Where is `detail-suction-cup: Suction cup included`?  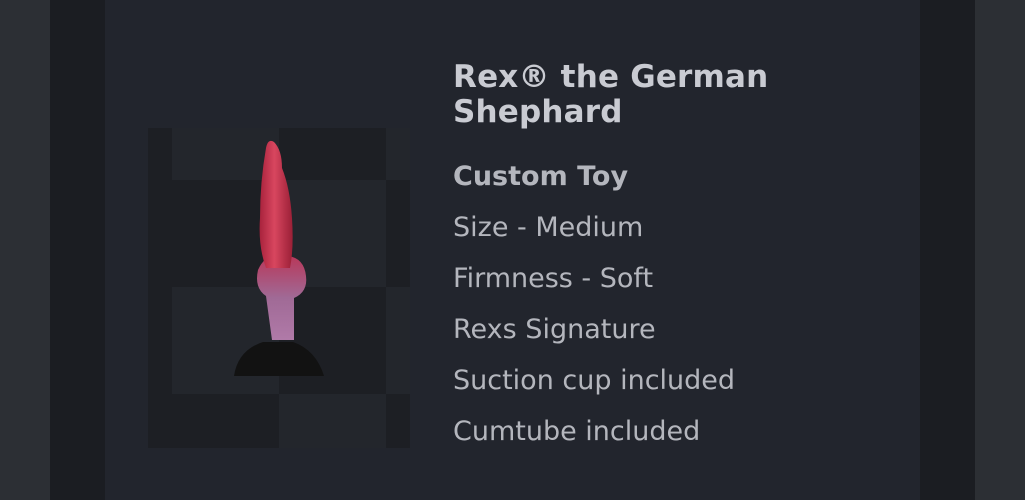
detail-suction-cup: Suction cup included is located at coordinates (594, 380).